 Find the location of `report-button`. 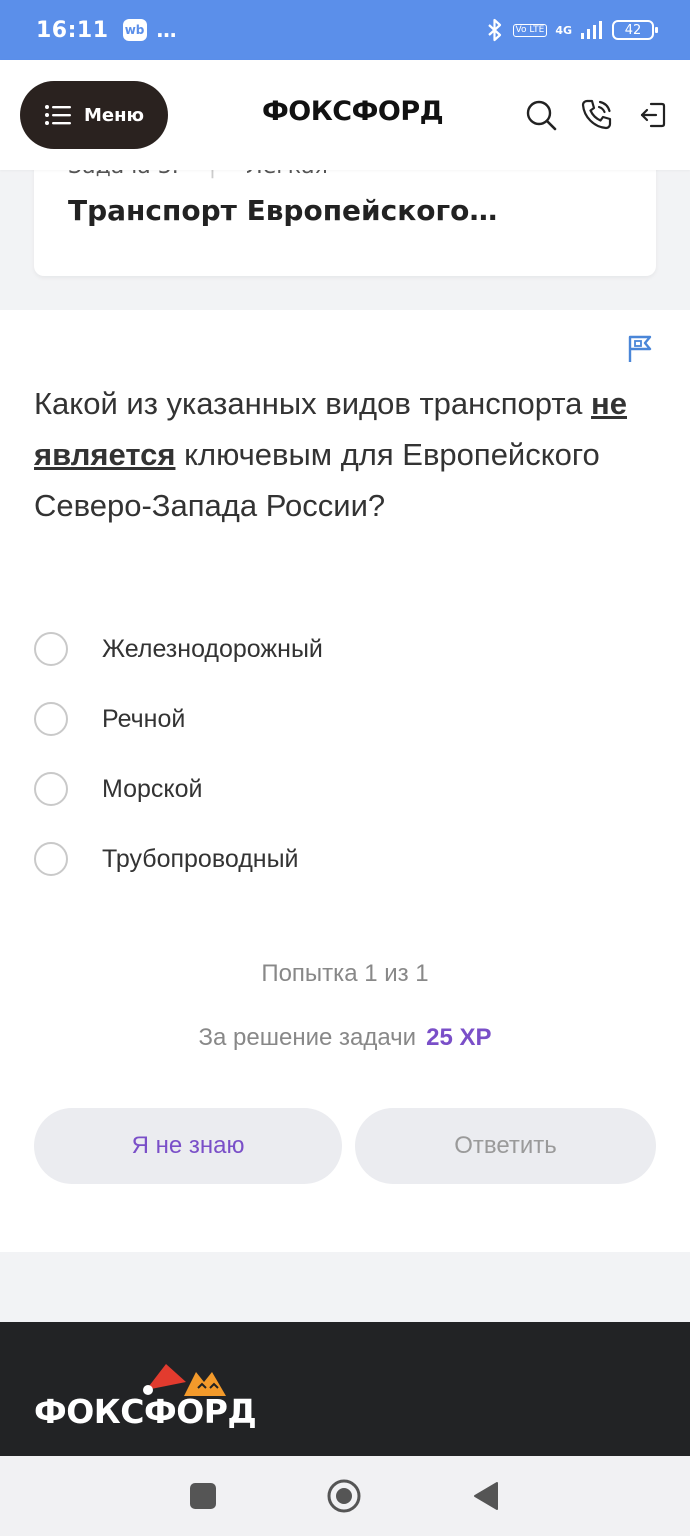

report-button is located at coordinates (641, 351).